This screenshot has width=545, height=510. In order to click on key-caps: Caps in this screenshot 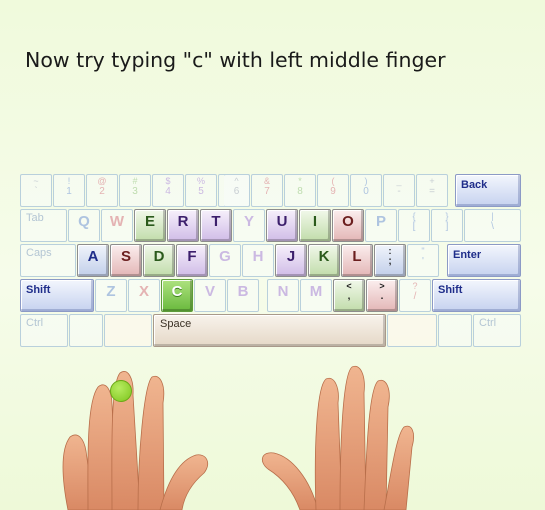, I will do `click(48, 260)`.